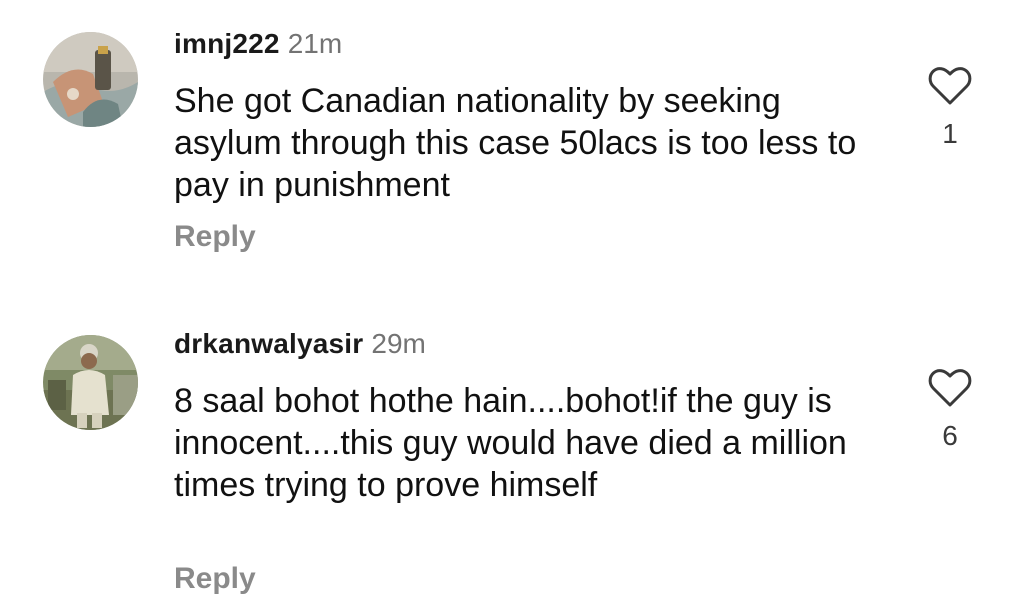  I want to click on username: drkanwalyasir, so click(268, 343).